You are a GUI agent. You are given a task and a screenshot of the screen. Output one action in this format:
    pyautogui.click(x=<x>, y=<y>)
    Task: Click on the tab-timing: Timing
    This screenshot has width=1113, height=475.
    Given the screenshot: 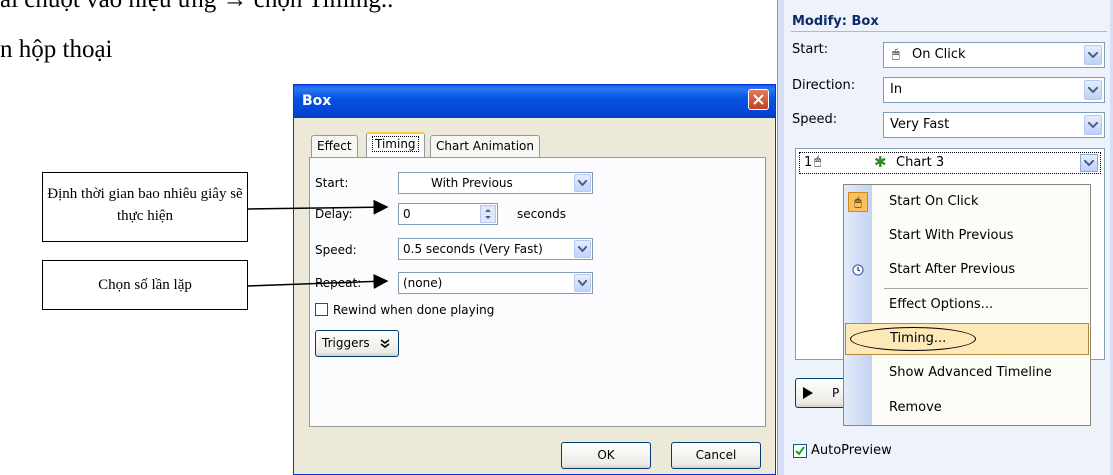 What is the action you would take?
    pyautogui.click(x=395, y=144)
    